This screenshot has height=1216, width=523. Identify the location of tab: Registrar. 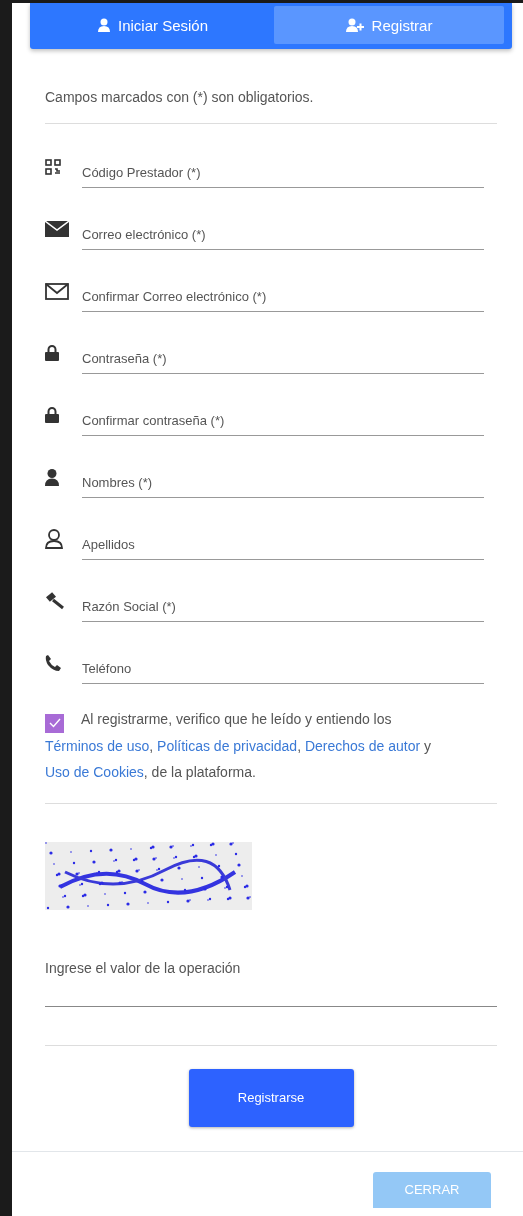
(389, 25).